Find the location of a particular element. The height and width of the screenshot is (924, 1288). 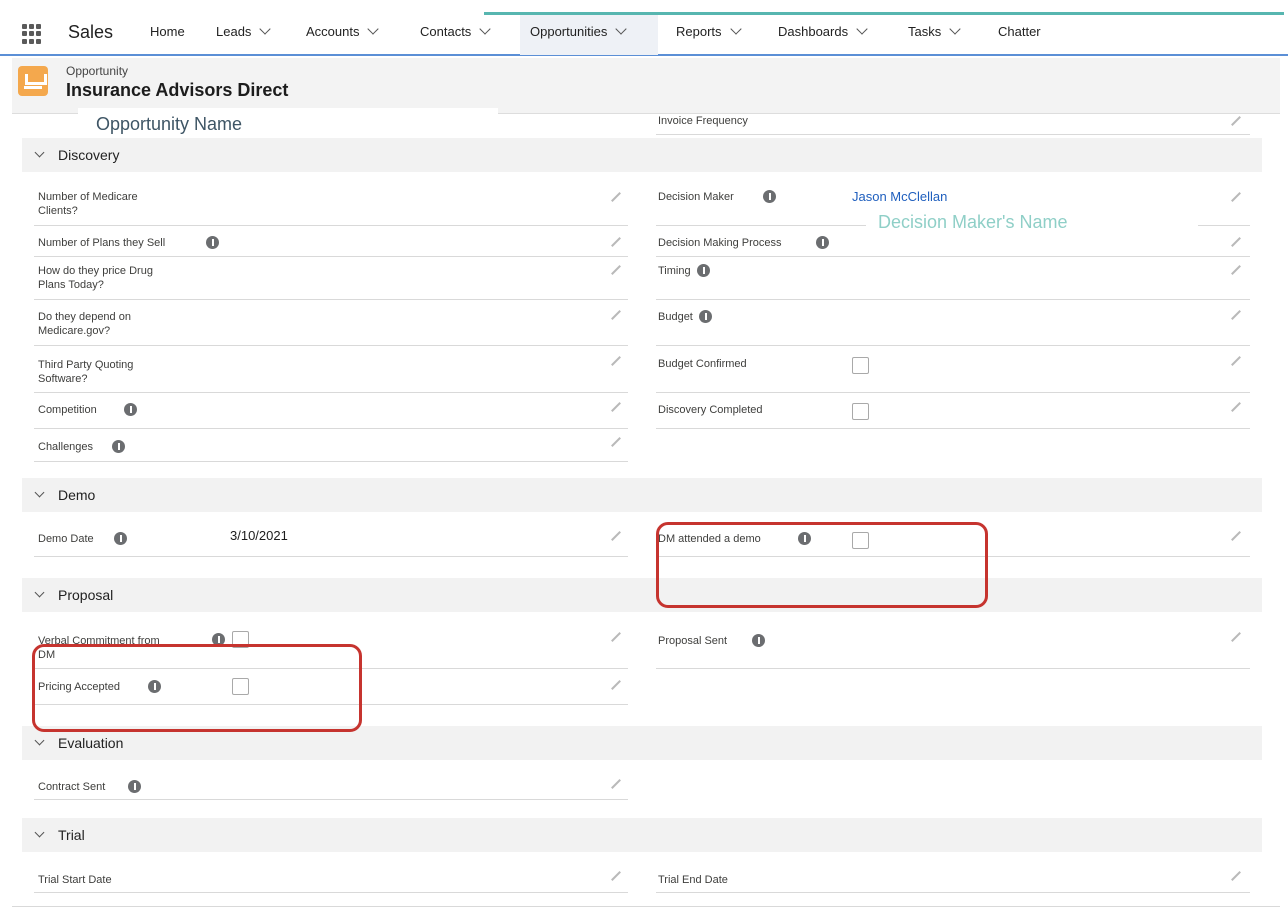

nav-dashboards: Dashboards is located at coordinates (823, 31).